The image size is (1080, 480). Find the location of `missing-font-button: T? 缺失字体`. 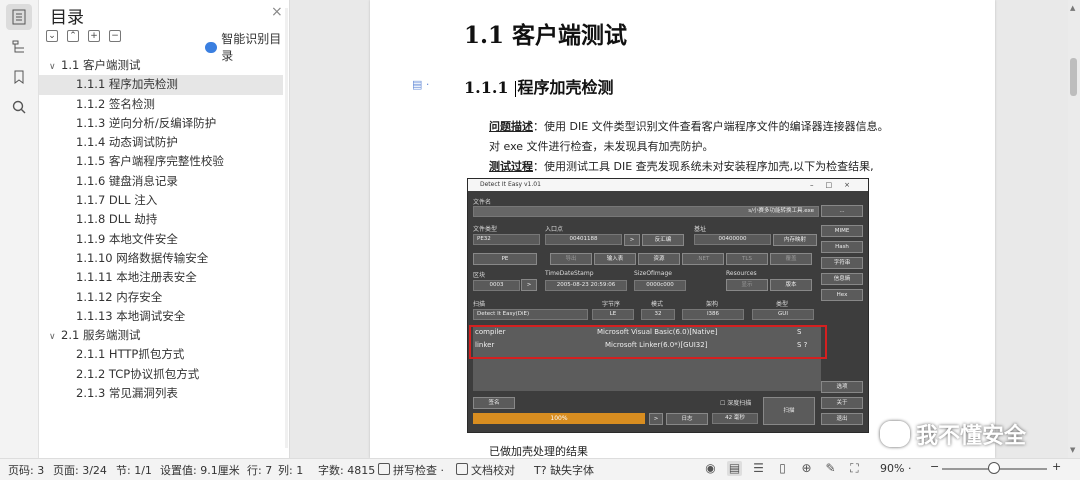

missing-font-button: T? 缺失字体 is located at coordinates (564, 470).